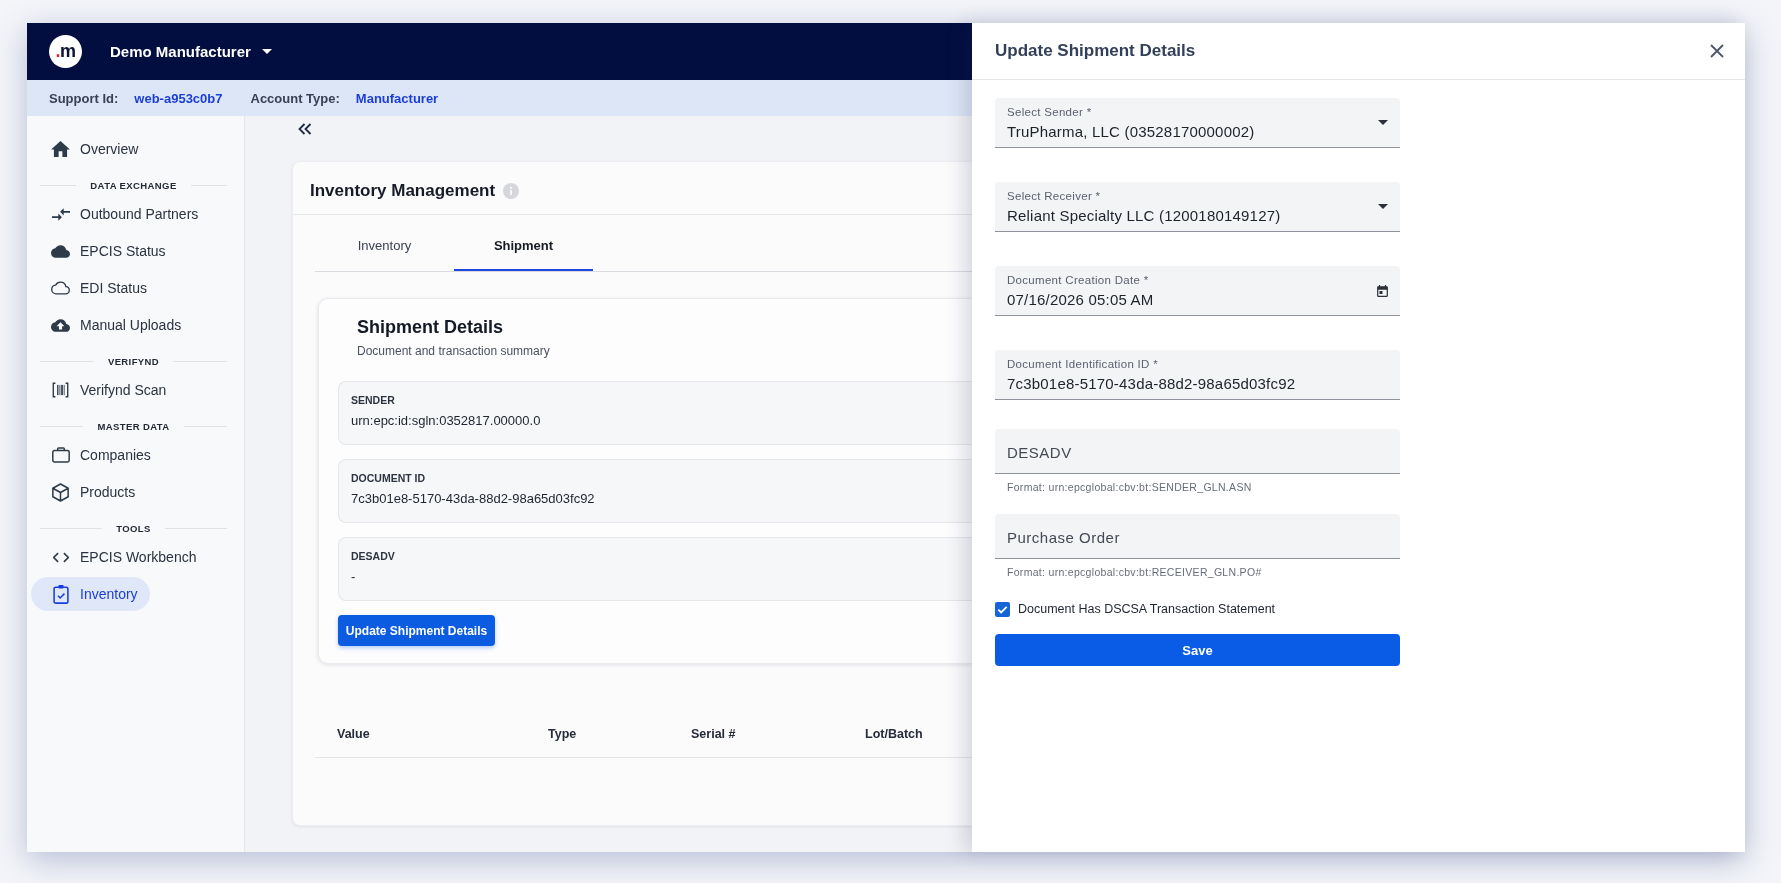 The width and height of the screenshot is (1781, 883). I want to click on sidebar-item: Inventory, so click(90, 594).